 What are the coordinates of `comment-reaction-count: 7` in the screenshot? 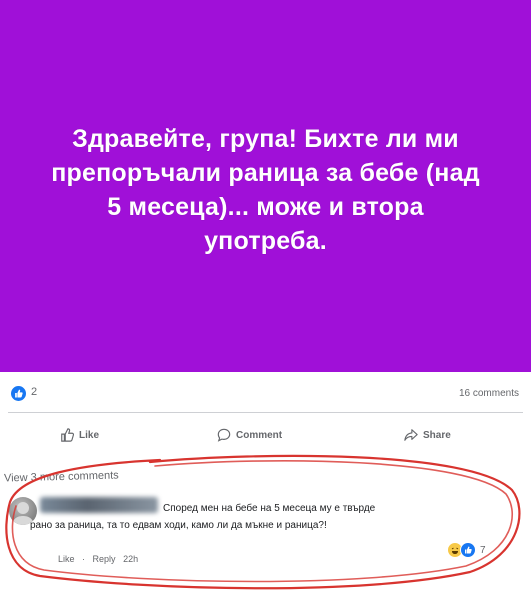 It's located at (483, 550).